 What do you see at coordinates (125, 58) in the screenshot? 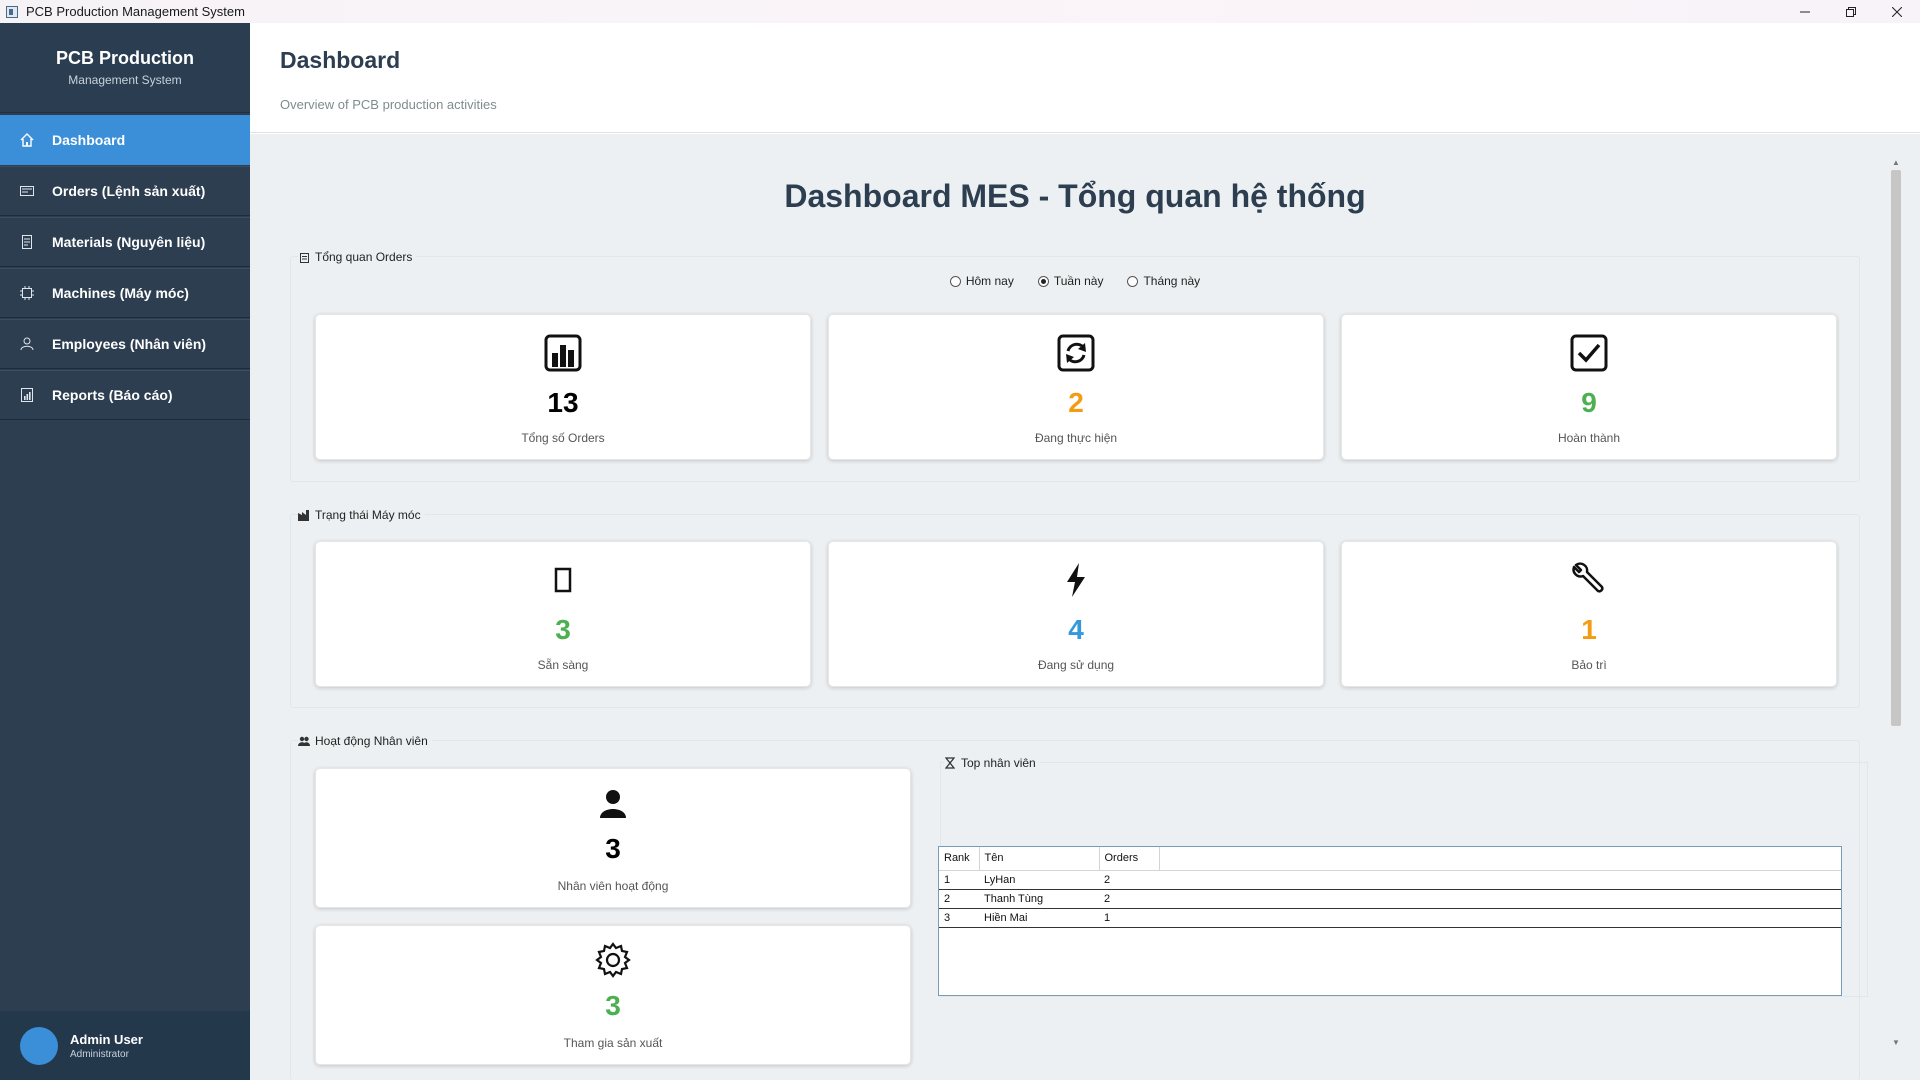
I see `brand-title: PCB Production` at bounding box center [125, 58].